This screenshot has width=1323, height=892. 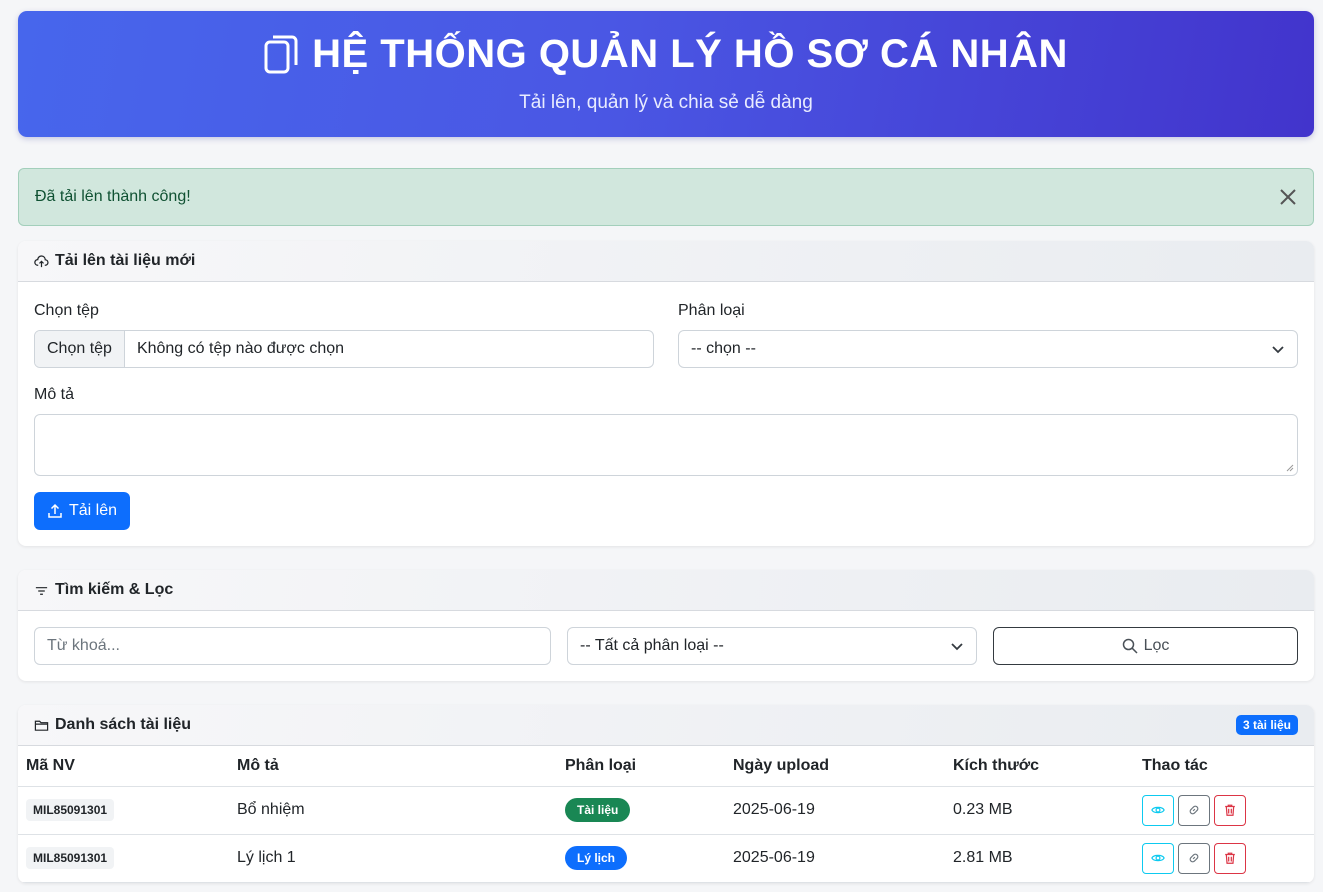 I want to click on file-input: Chọn tệp Không có tệp nào được chọn, so click(x=344, y=349).